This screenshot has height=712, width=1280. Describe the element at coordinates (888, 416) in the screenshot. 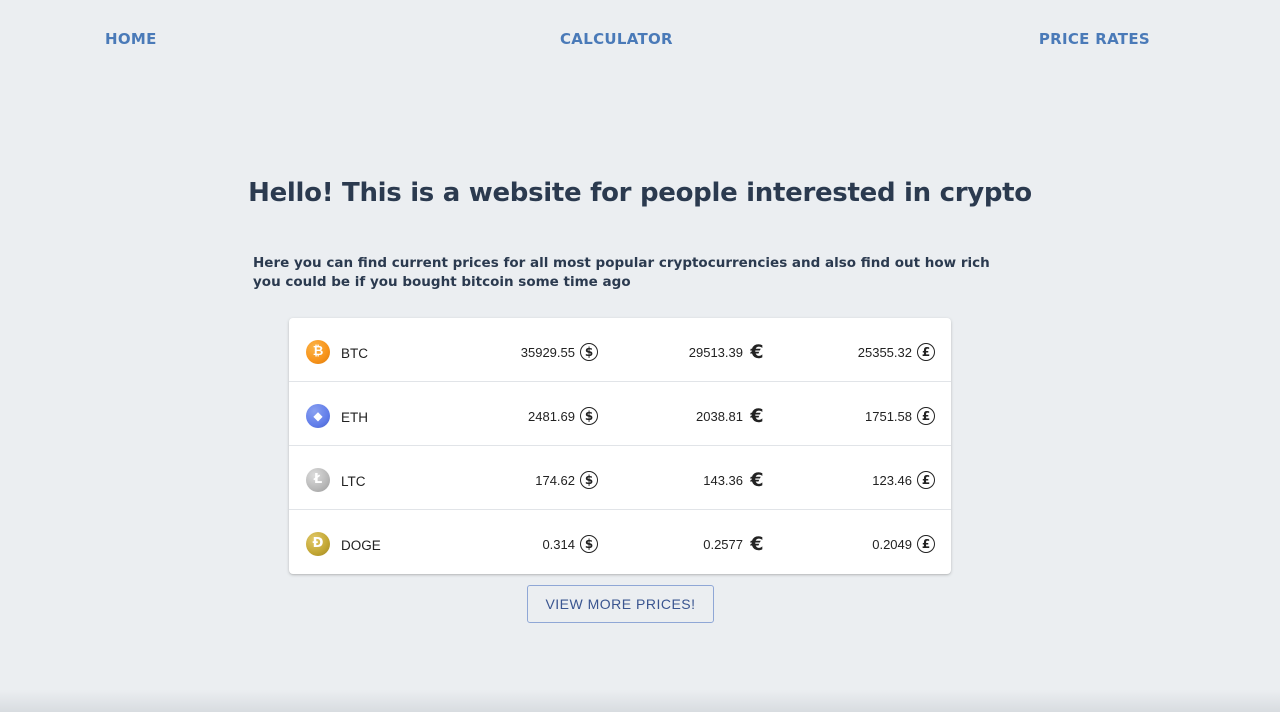

I see `price-gbp-value: 1751.58` at that location.